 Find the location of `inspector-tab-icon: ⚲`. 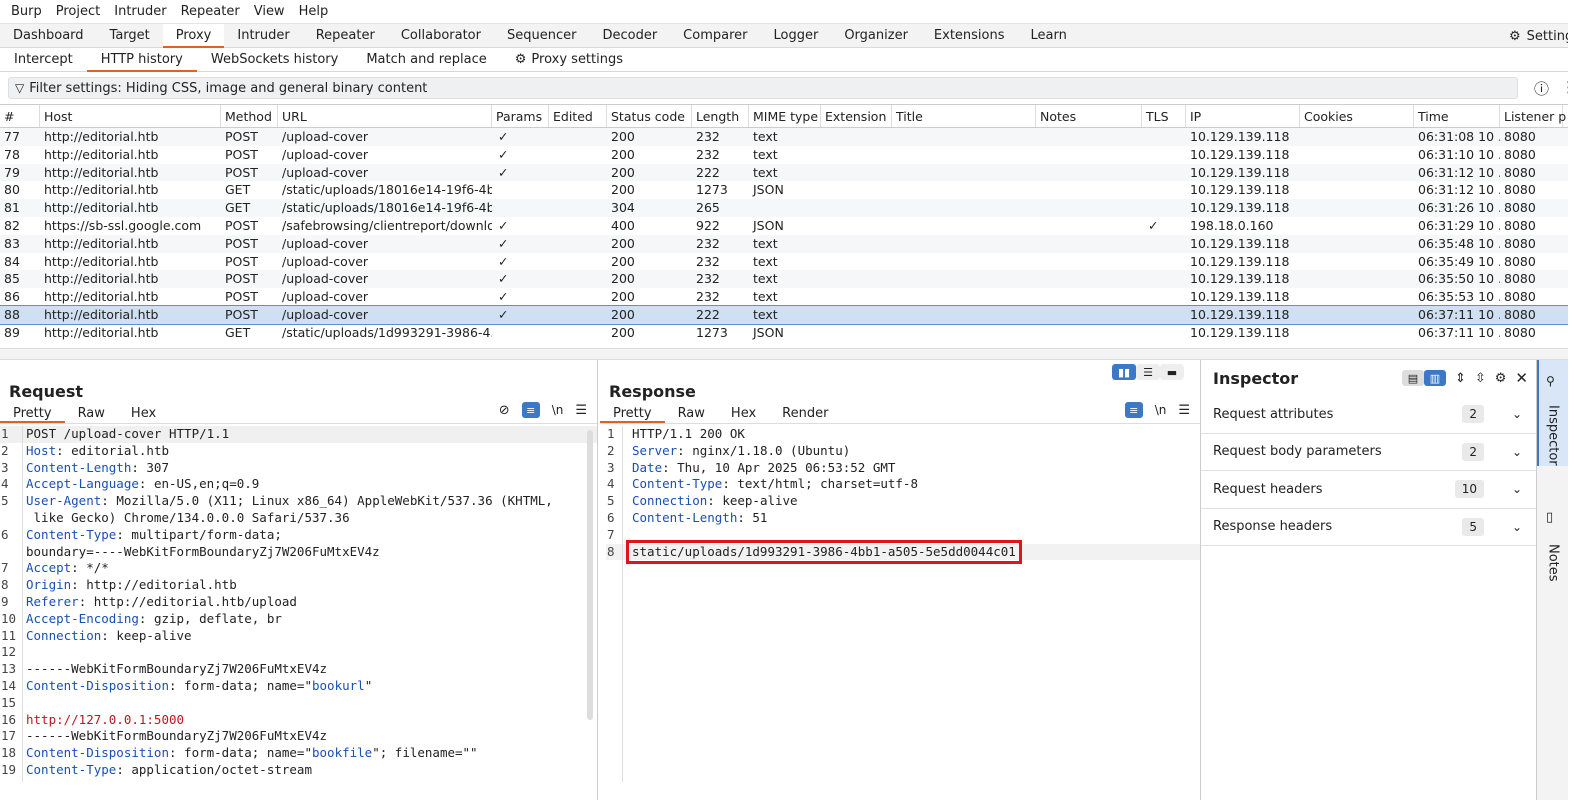

inspector-tab-icon: ⚲ is located at coordinates (1550, 381).